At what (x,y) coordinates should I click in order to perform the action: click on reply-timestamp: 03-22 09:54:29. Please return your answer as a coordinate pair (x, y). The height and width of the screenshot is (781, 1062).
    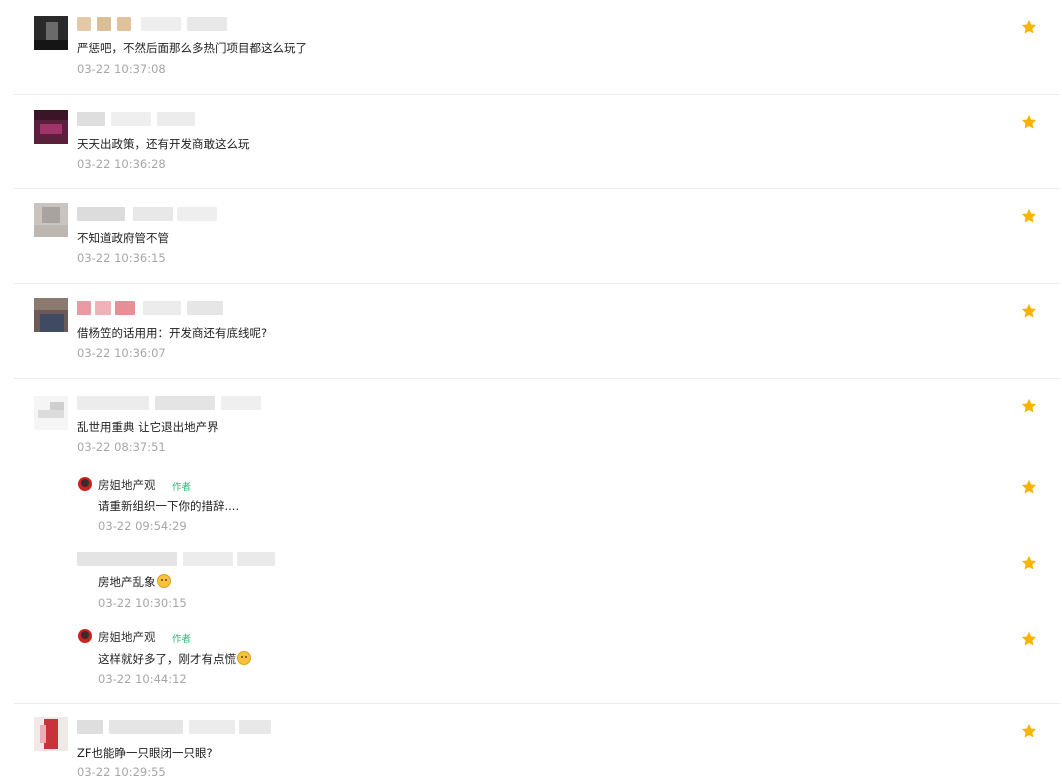
    Looking at the image, I should click on (142, 526).